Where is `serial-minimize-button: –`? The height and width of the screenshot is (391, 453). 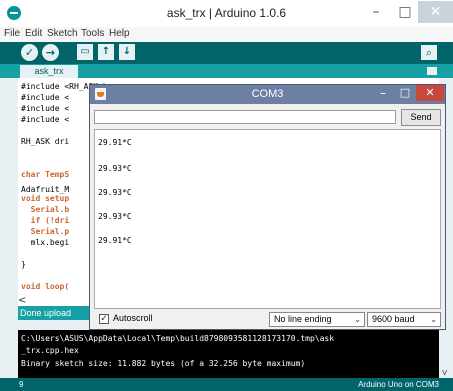
serial-minimize-button: – is located at coordinates (383, 93).